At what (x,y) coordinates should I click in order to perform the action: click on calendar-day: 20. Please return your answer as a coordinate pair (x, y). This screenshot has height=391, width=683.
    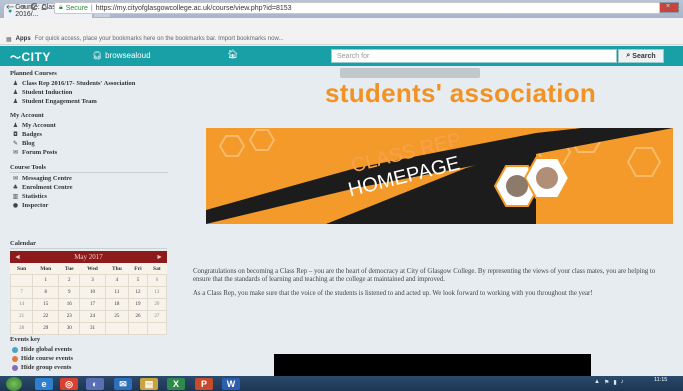
    Looking at the image, I should click on (157, 304).